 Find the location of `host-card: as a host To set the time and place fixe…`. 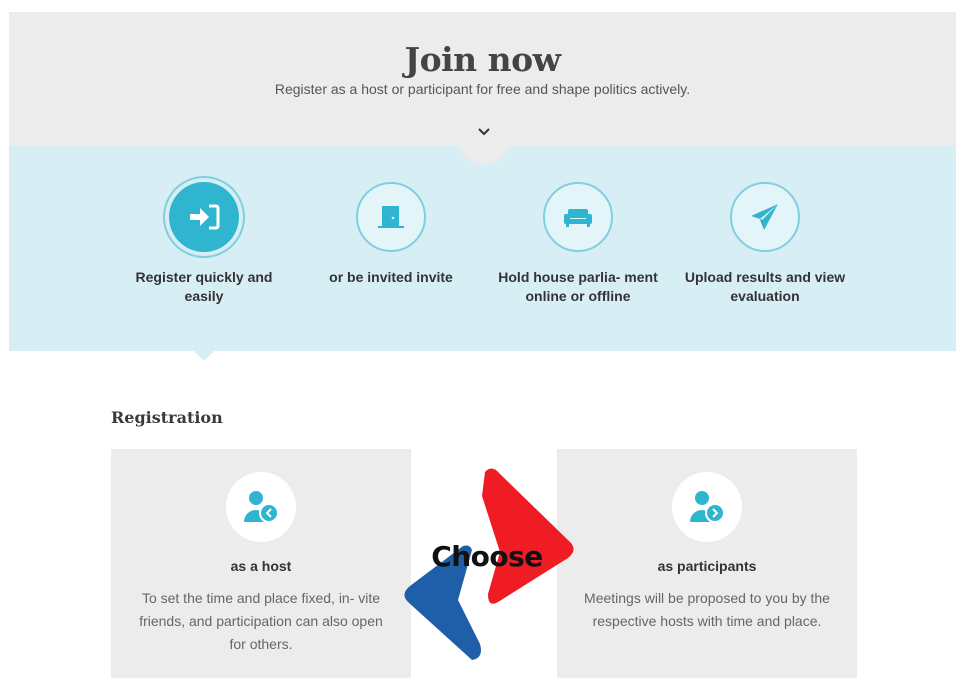

host-card: as a host To set the time and place fixe… is located at coordinates (261, 563).